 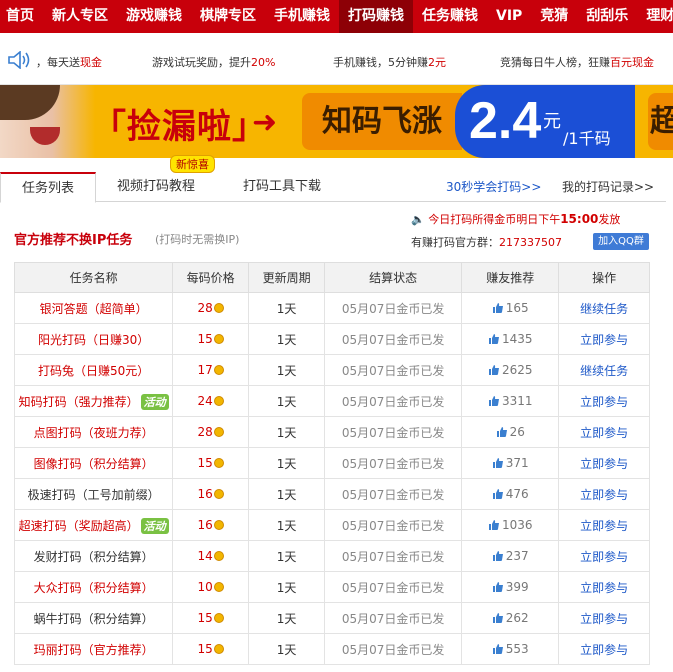 I want to click on task-name-text: 银河答题（超简单）, so click(x=94, y=309).